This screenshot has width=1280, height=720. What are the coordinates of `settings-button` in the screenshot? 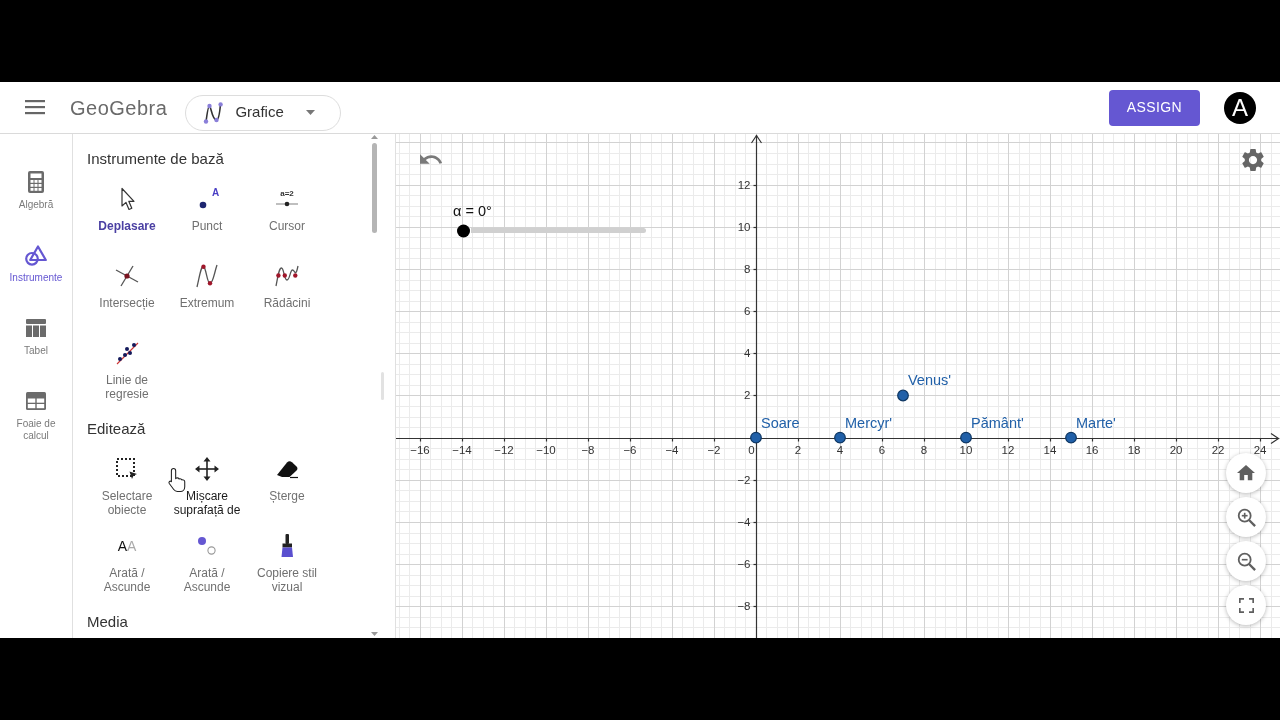 It's located at (1253, 160).